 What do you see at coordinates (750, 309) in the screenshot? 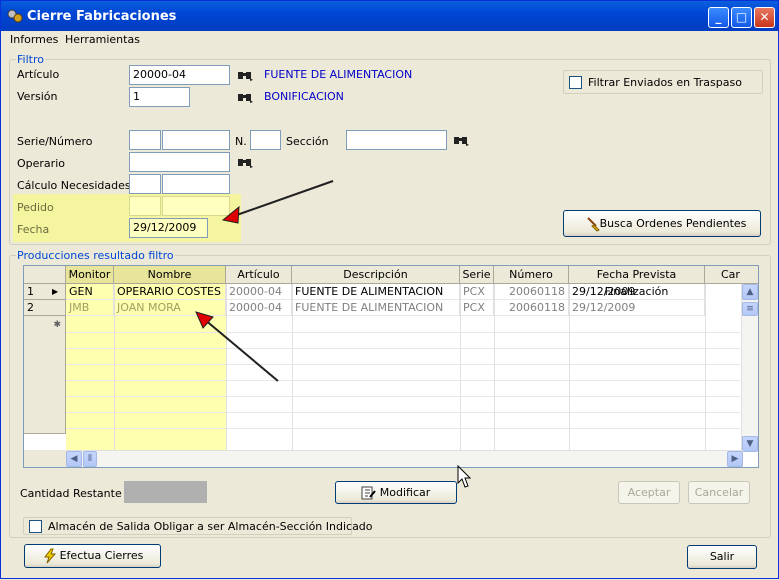
I see `scroll-thumb: ≡` at bounding box center [750, 309].